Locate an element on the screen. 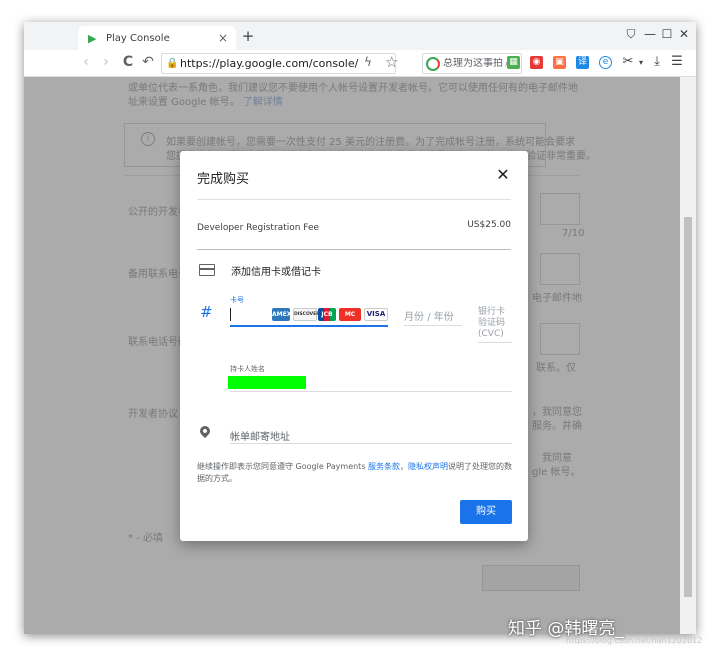 The height and width of the screenshot is (655, 720). text-caret is located at coordinates (230, 314).